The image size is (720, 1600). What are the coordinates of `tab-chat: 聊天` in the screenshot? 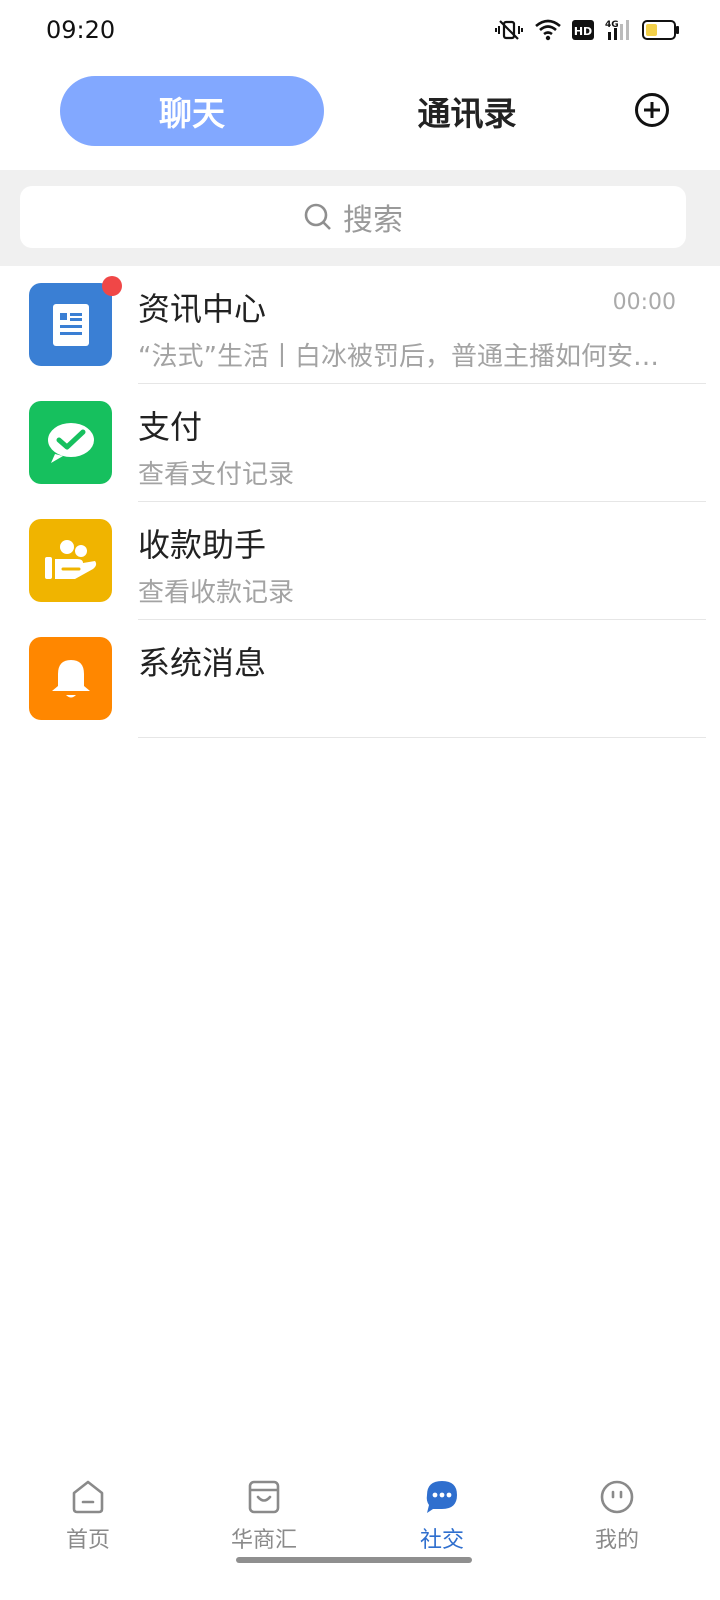 It's located at (192, 111).